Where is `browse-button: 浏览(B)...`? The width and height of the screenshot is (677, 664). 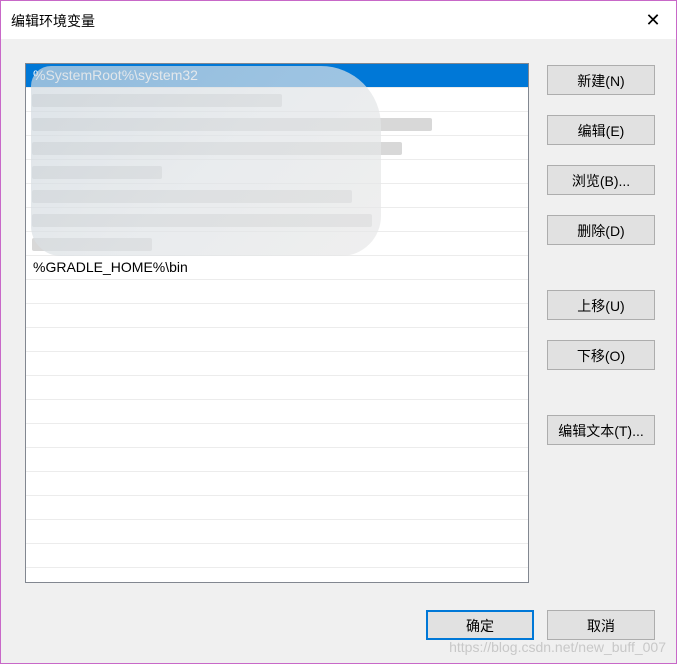
browse-button: 浏览(B)... is located at coordinates (601, 180).